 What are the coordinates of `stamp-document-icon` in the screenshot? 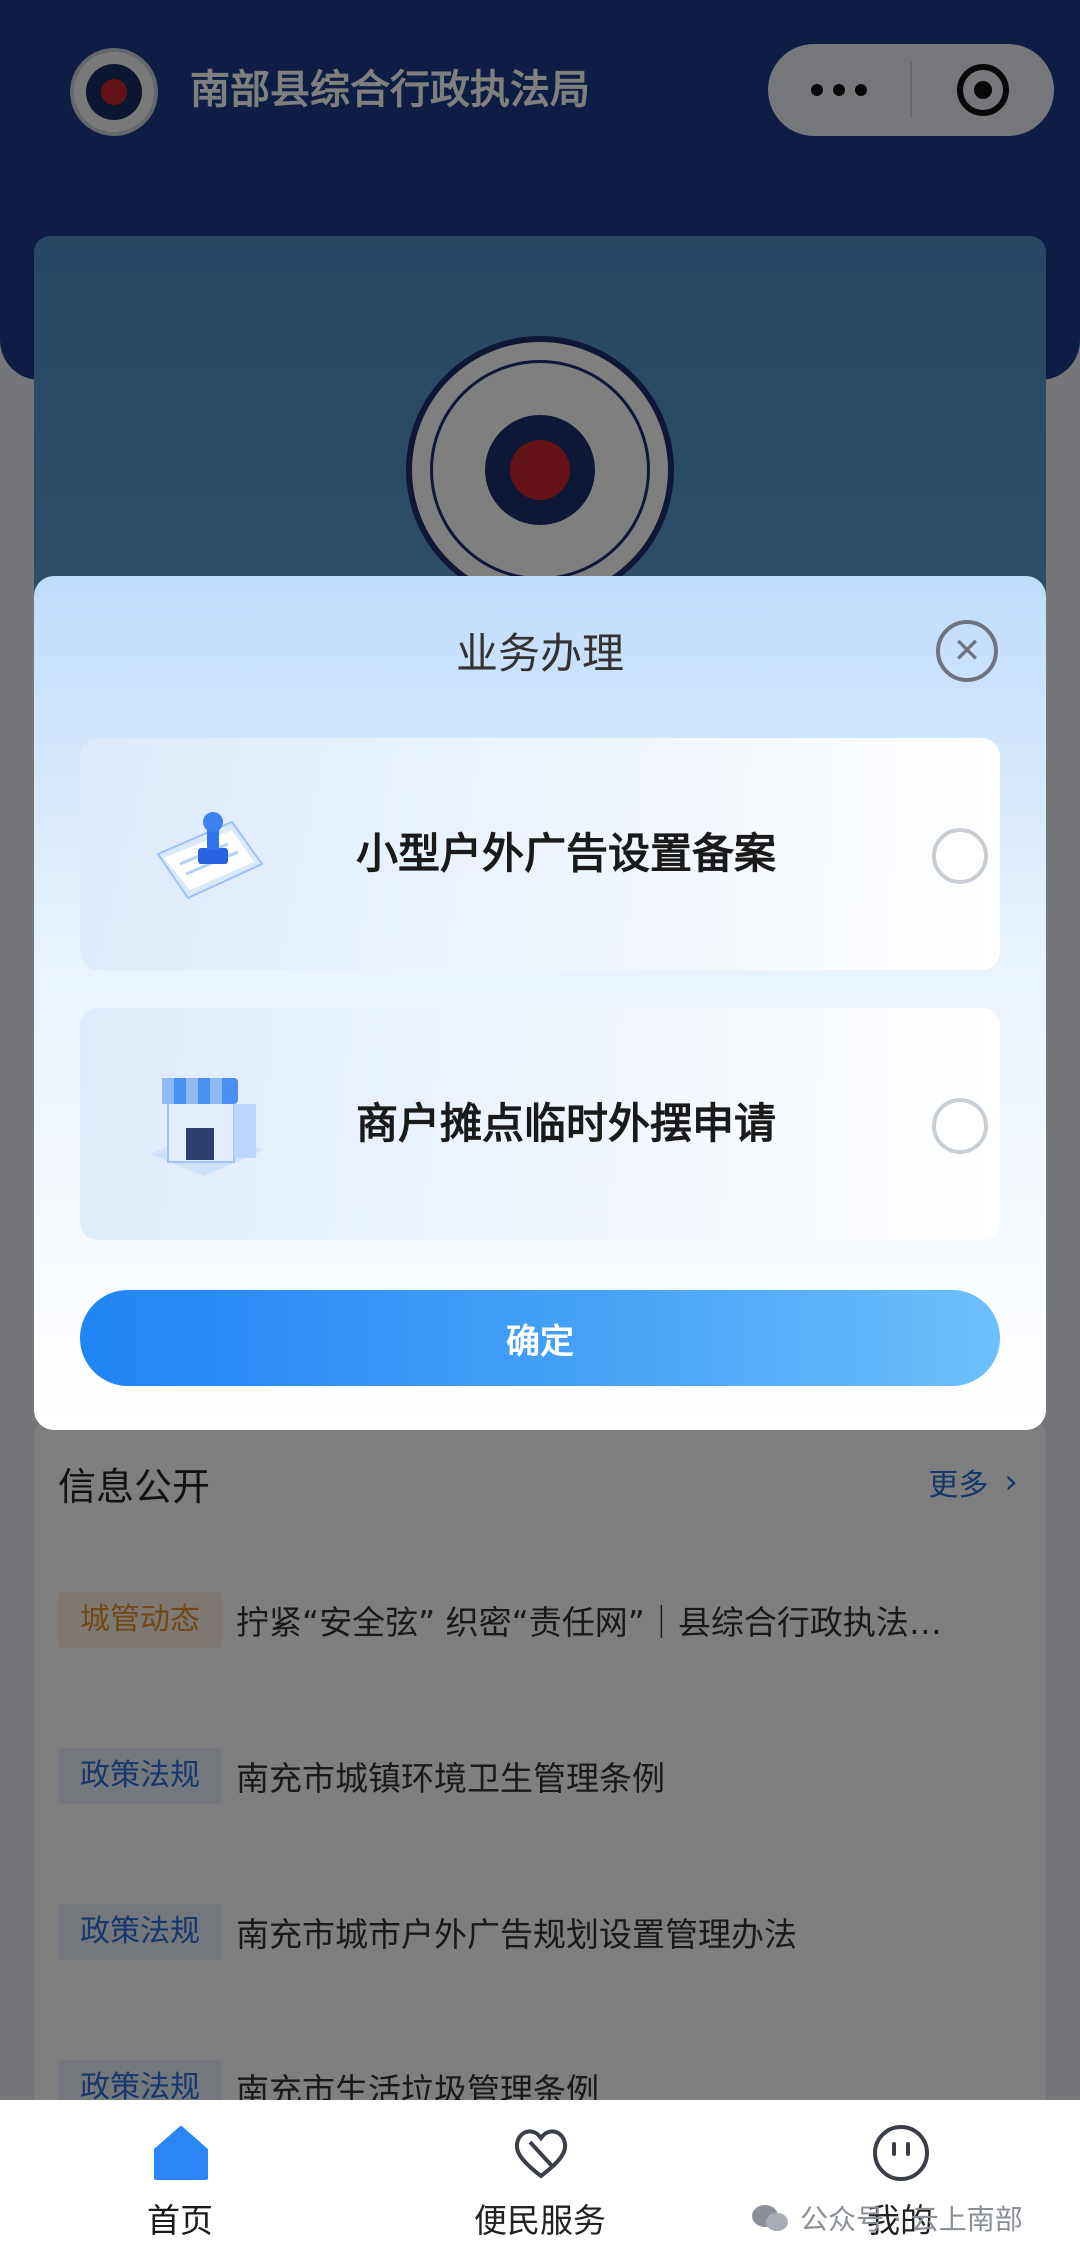 It's located at (210, 856).